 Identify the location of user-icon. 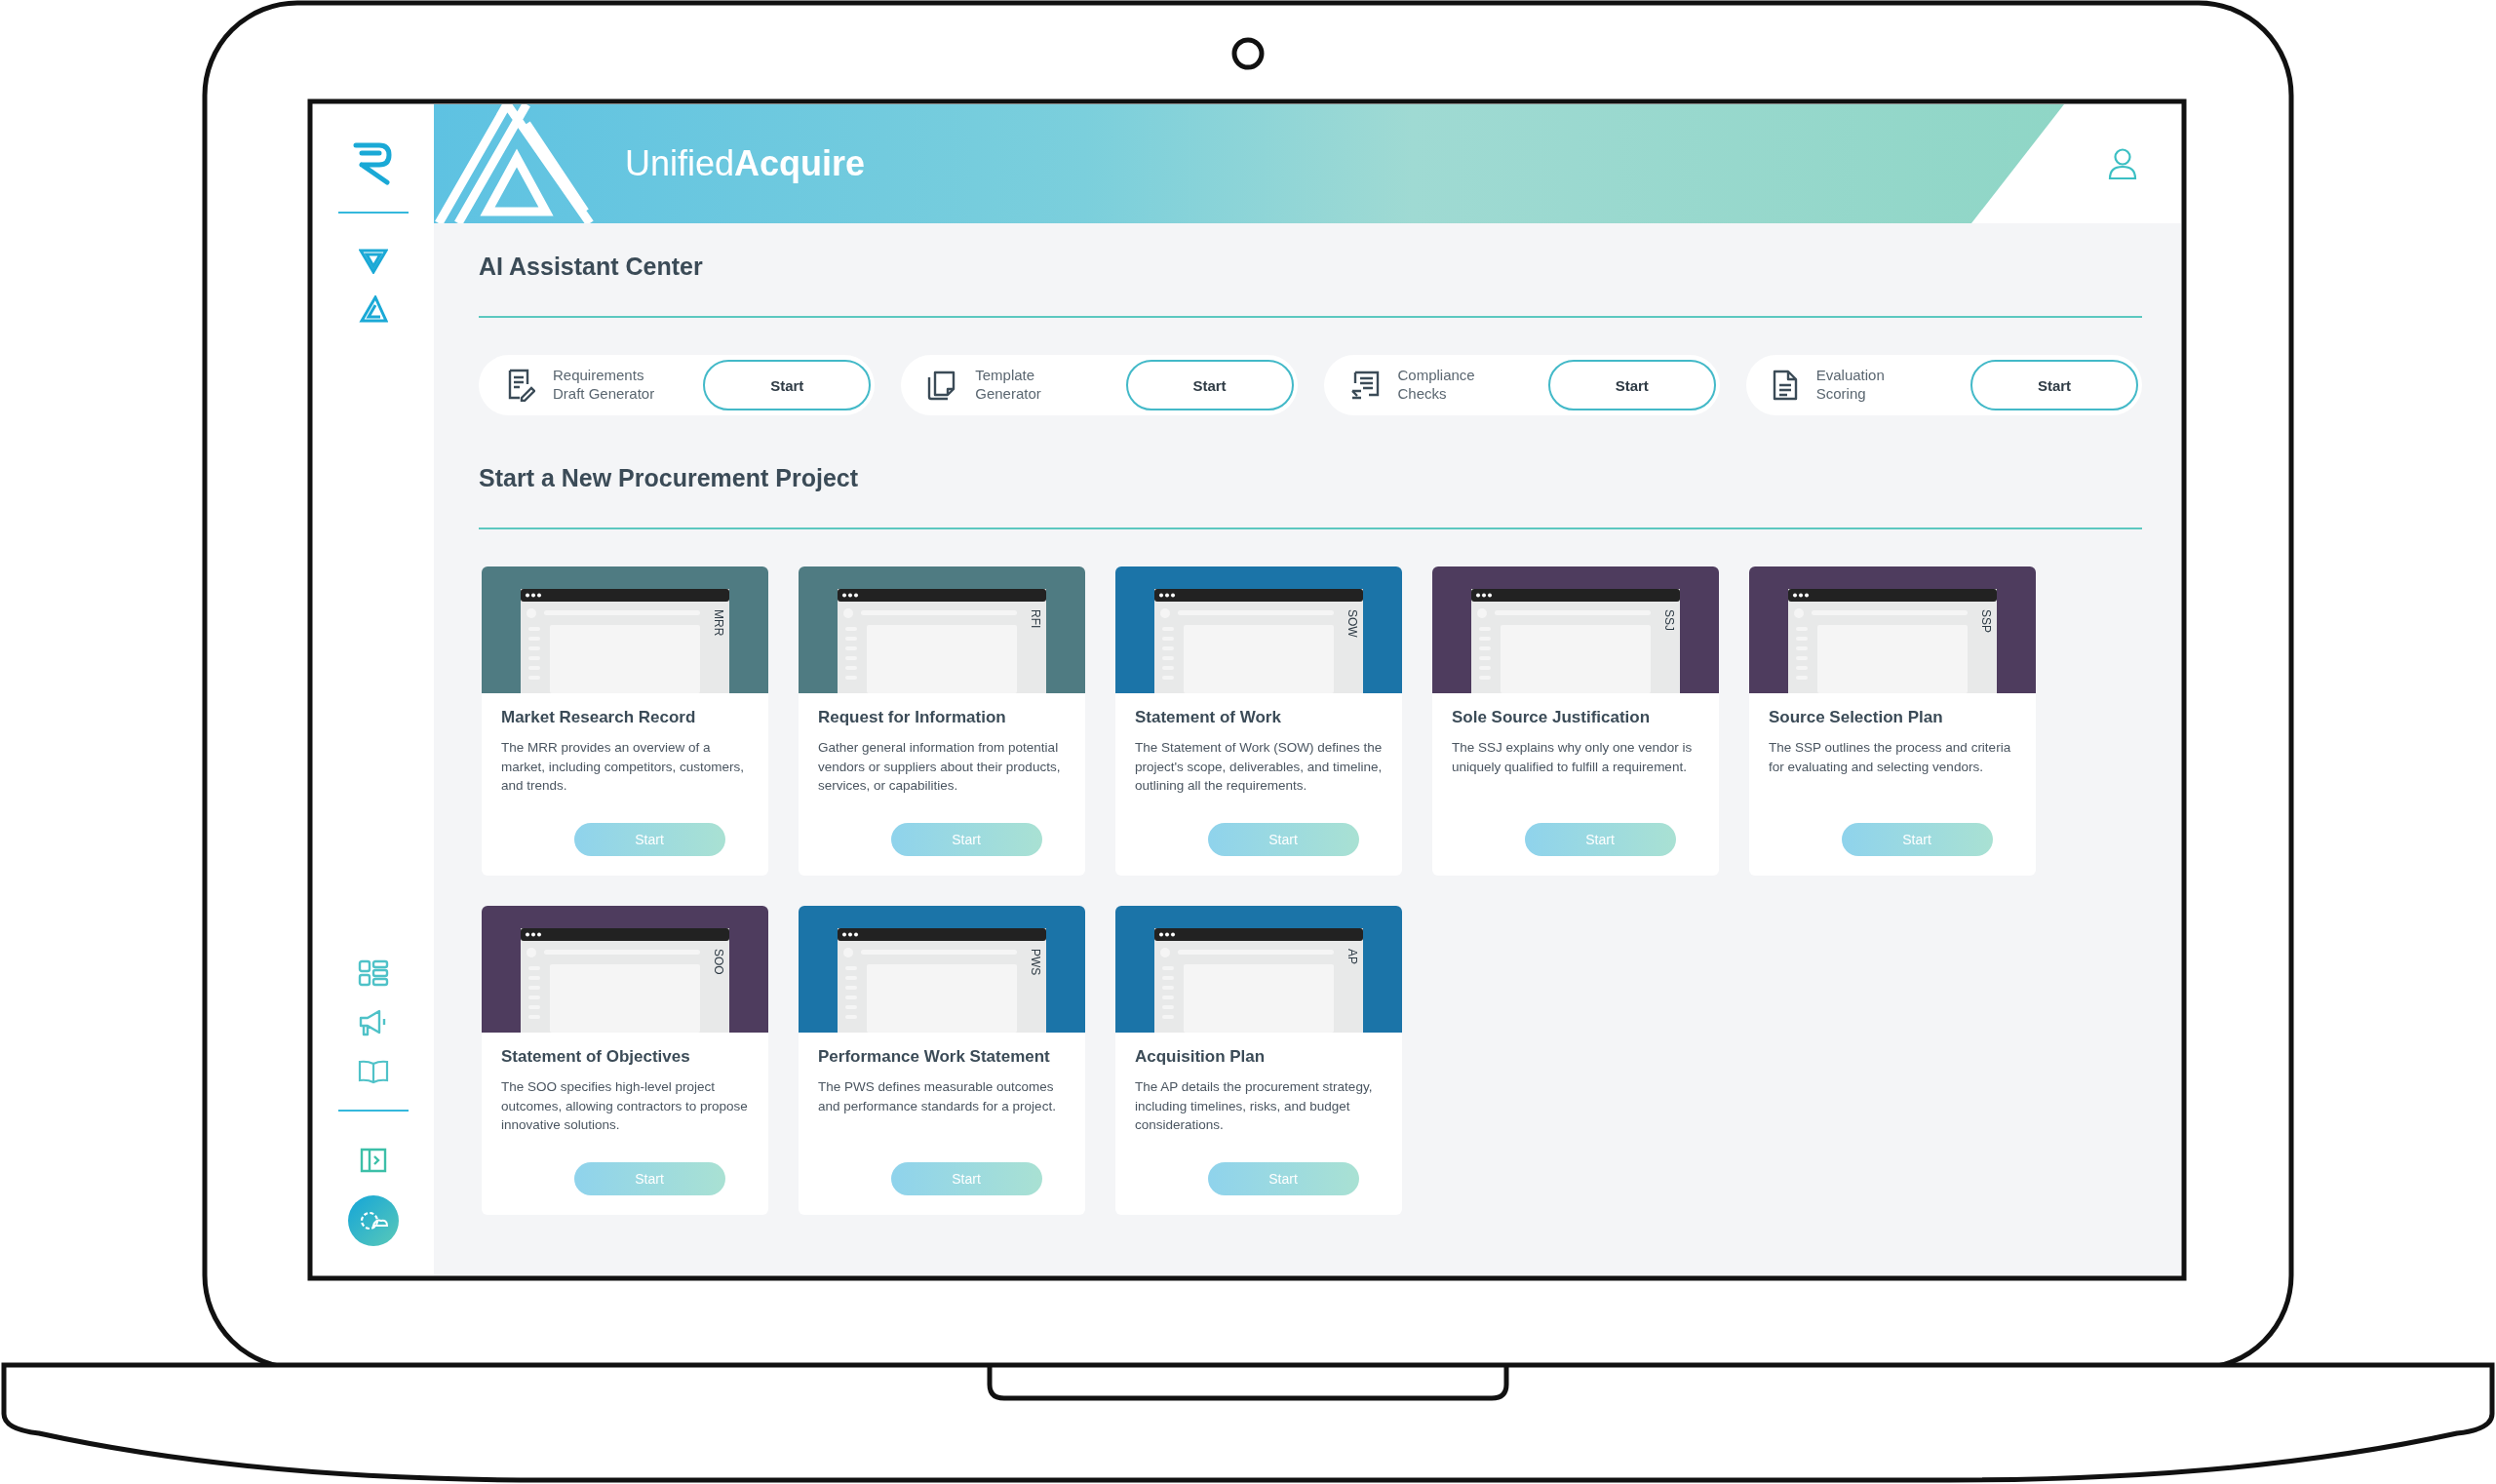
(2122, 163).